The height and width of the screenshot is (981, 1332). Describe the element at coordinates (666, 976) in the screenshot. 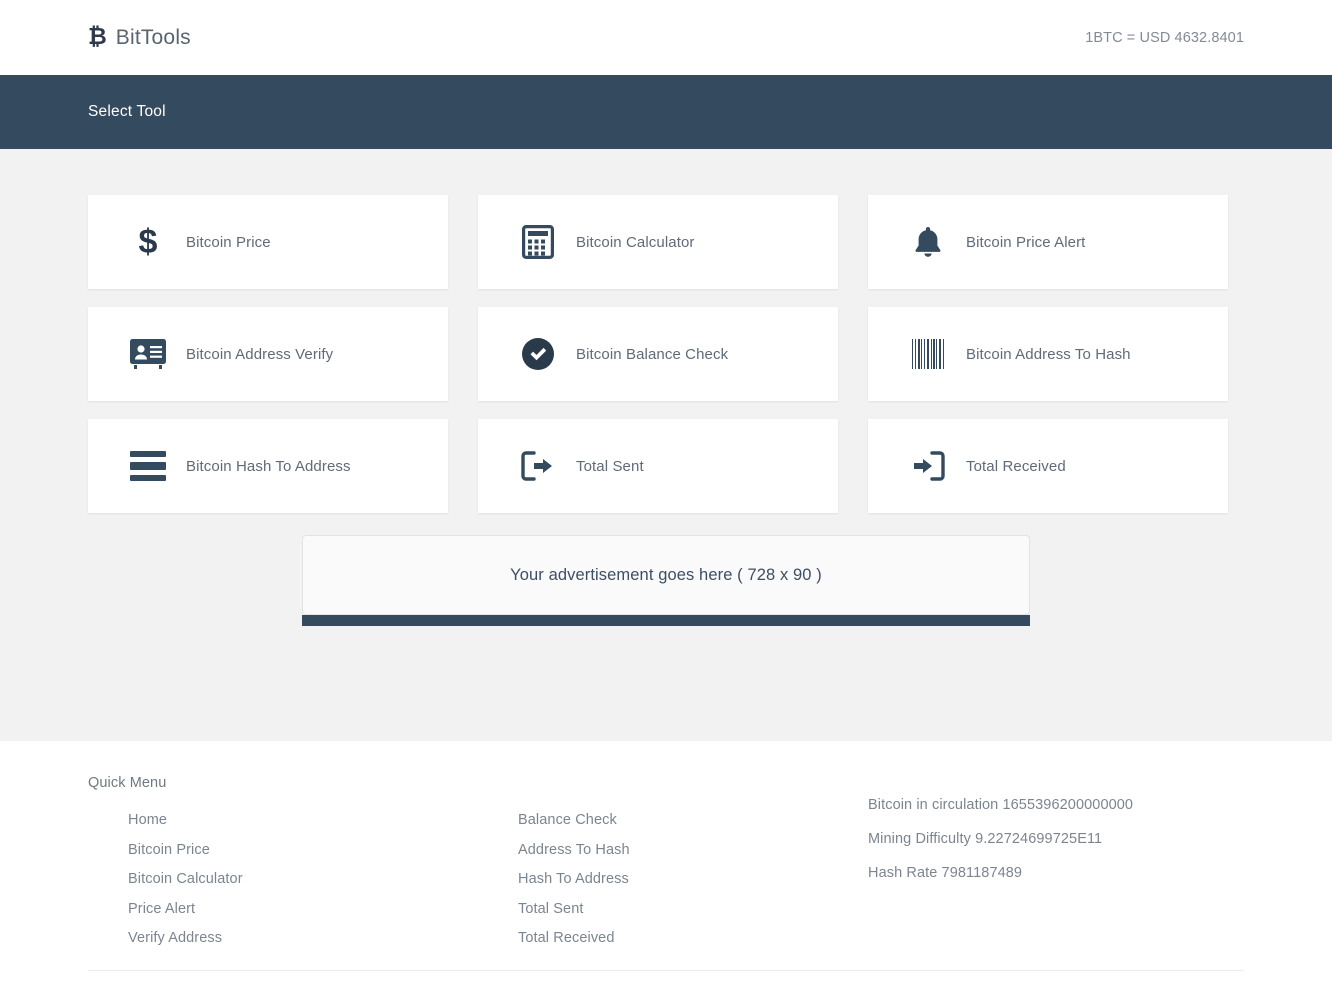

I see `copyright-text: © 2017 BitTools | All Rights Reserved.` at that location.